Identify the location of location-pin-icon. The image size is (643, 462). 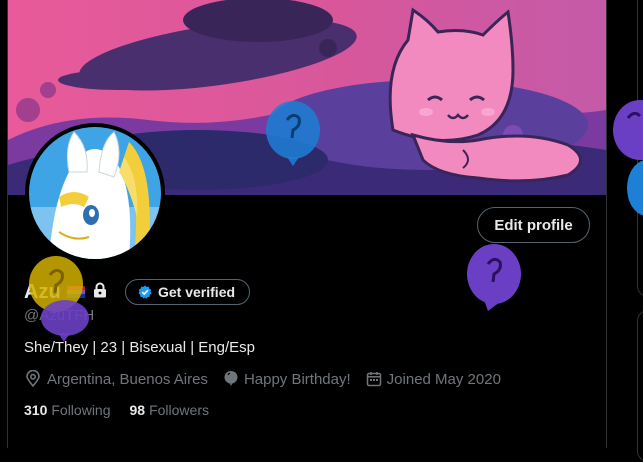
(33, 379).